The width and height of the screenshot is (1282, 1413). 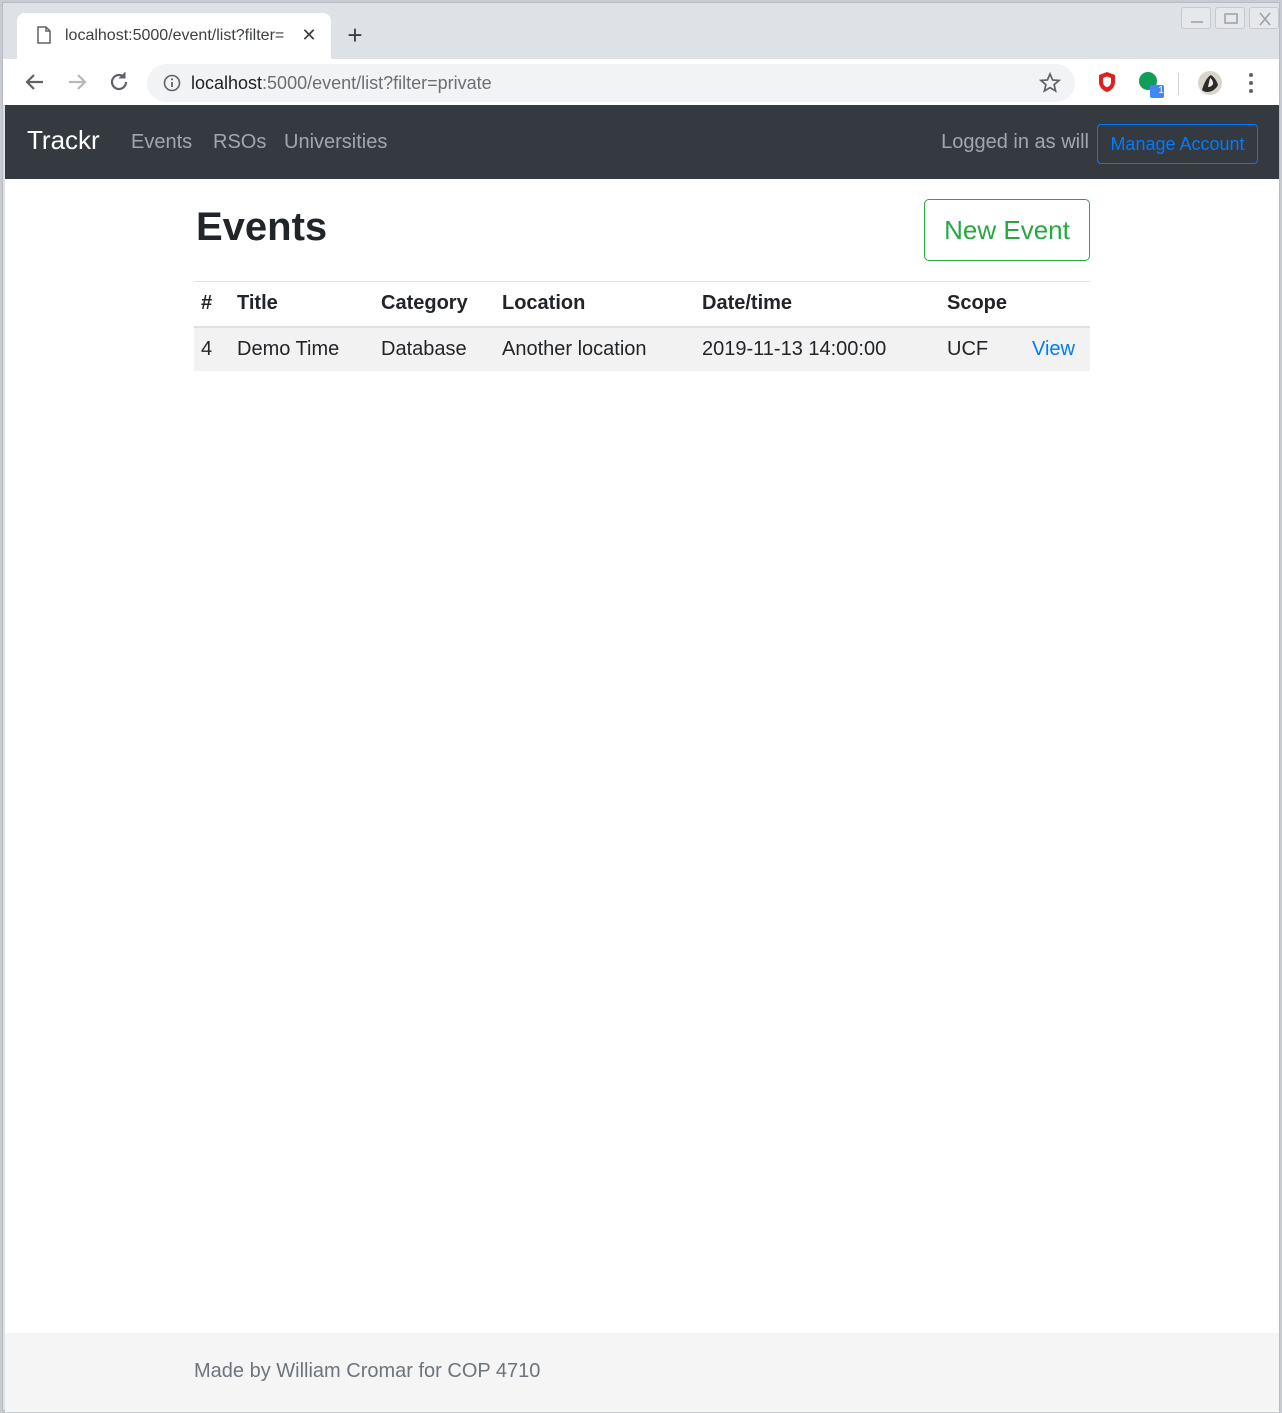 What do you see at coordinates (119, 82) in the screenshot?
I see `reload-icon` at bounding box center [119, 82].